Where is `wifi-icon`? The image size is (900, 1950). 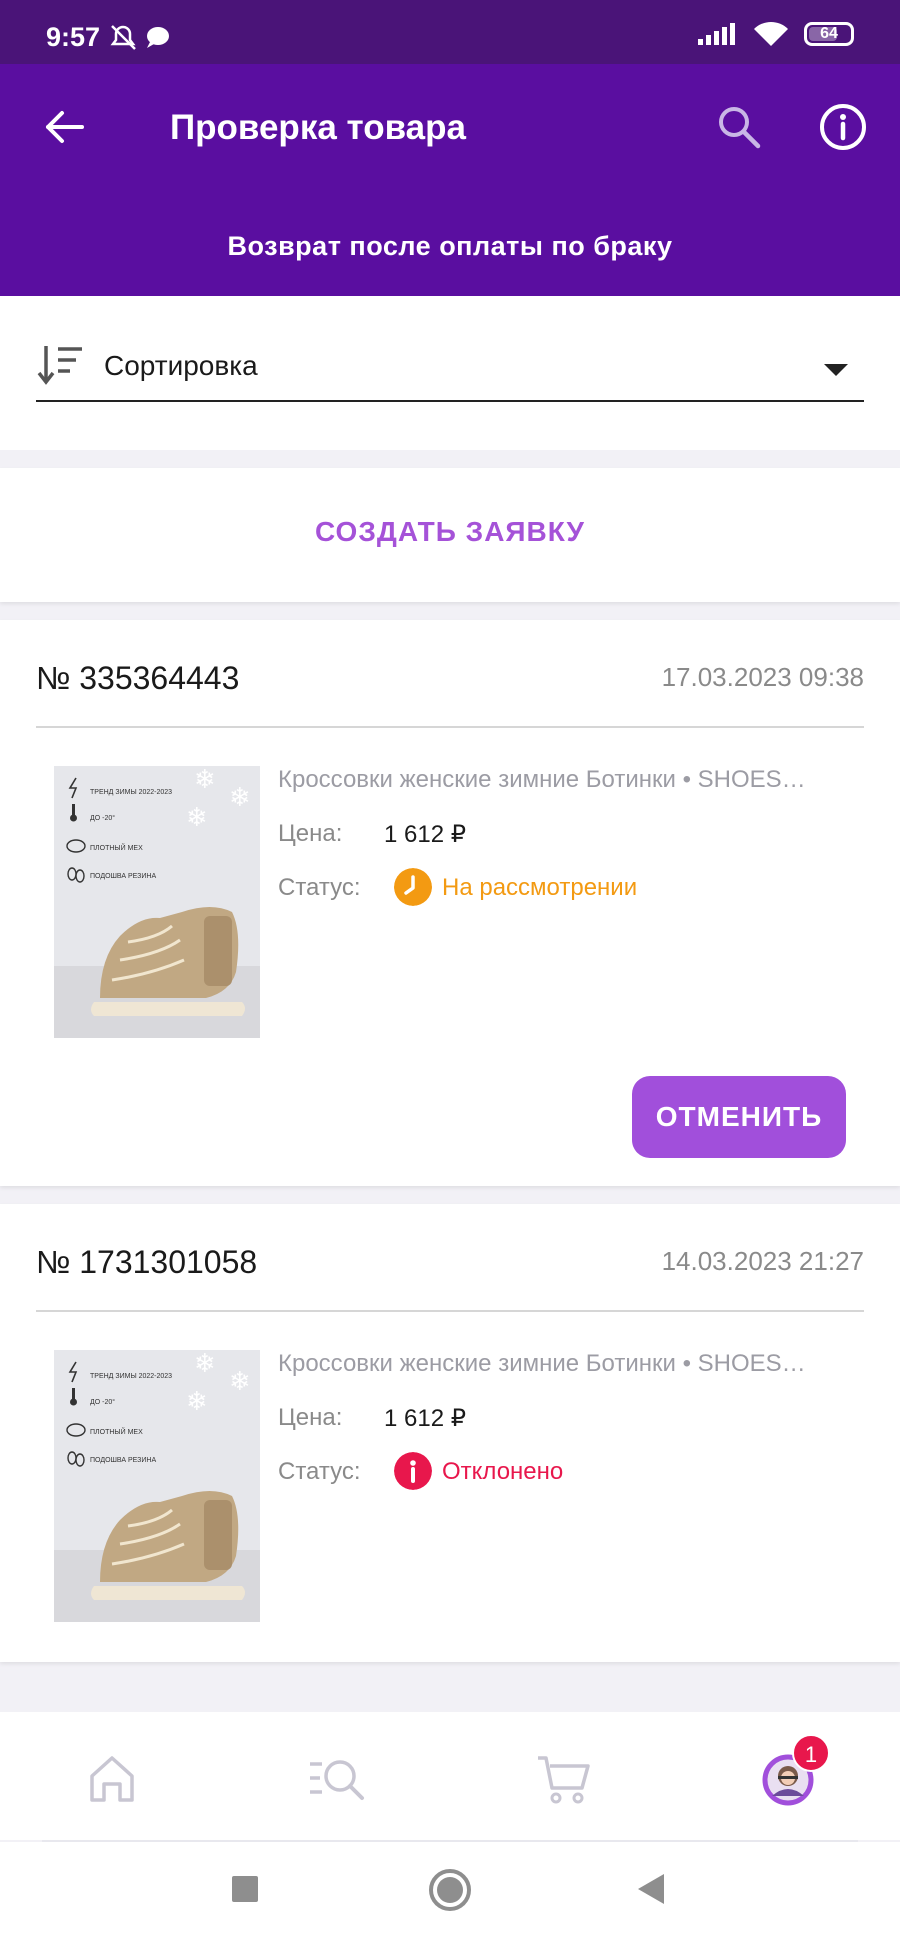 wifi-icon is located at coordinates (771, 33).